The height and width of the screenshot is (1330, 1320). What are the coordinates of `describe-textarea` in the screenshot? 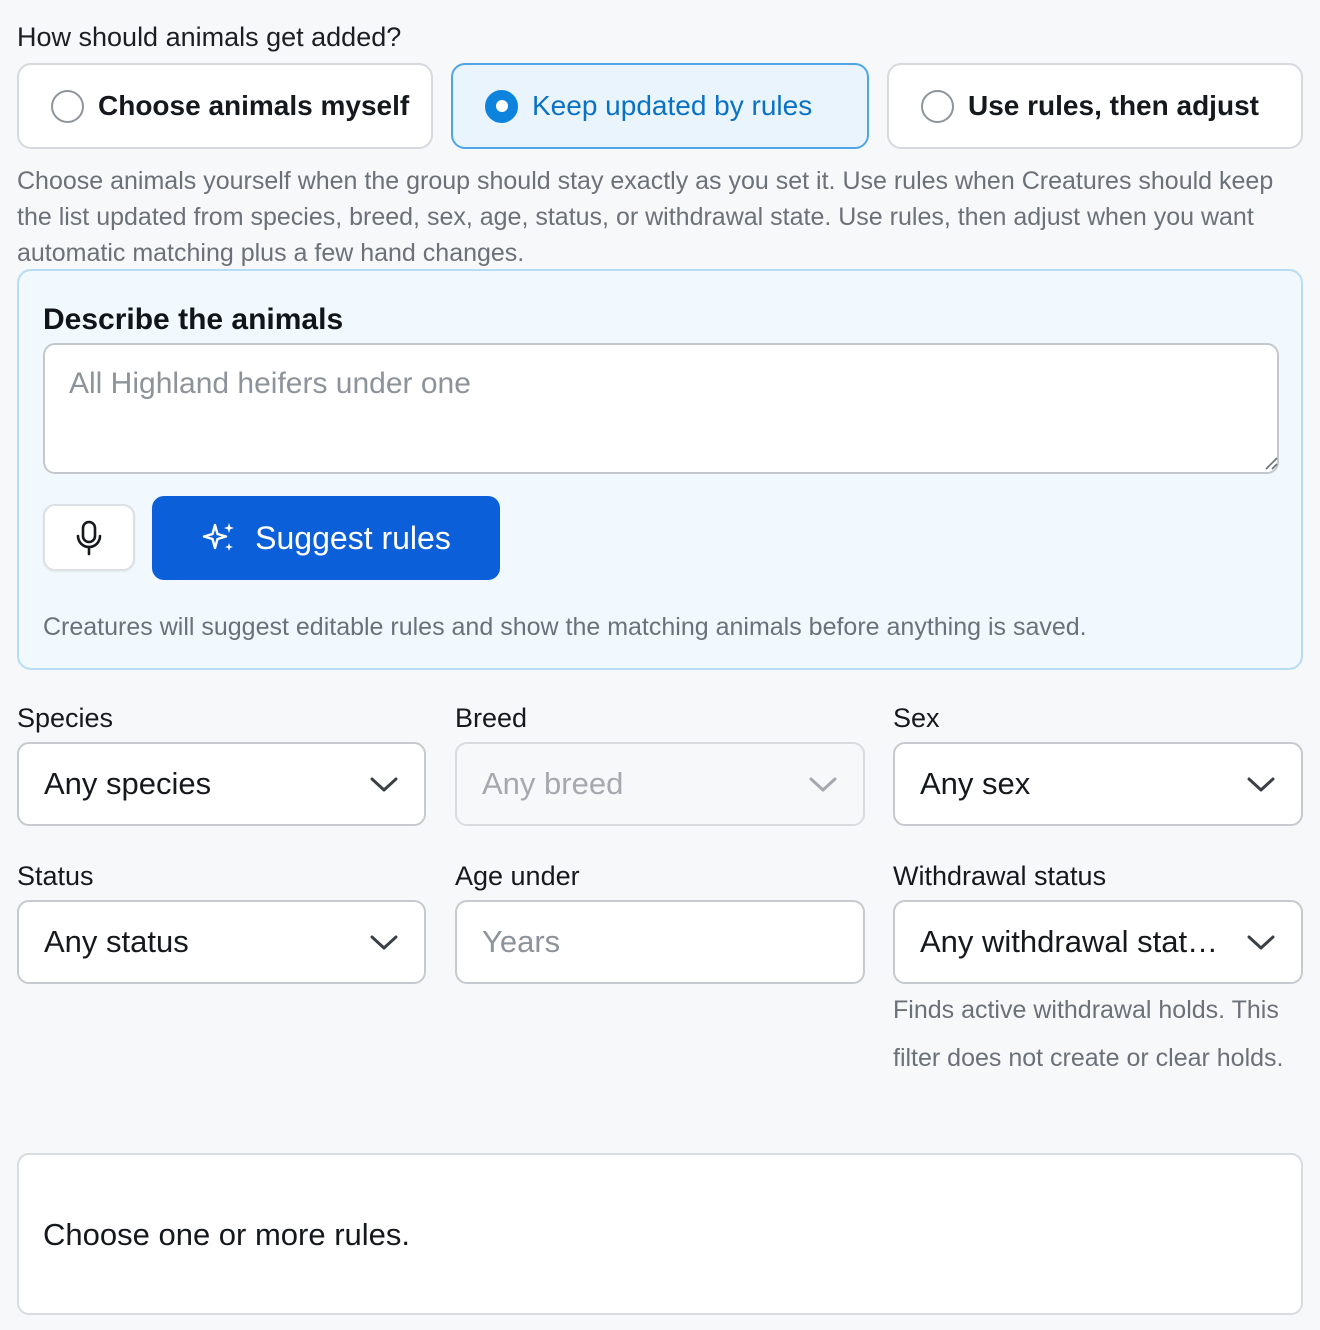 It's located at (661, 408).